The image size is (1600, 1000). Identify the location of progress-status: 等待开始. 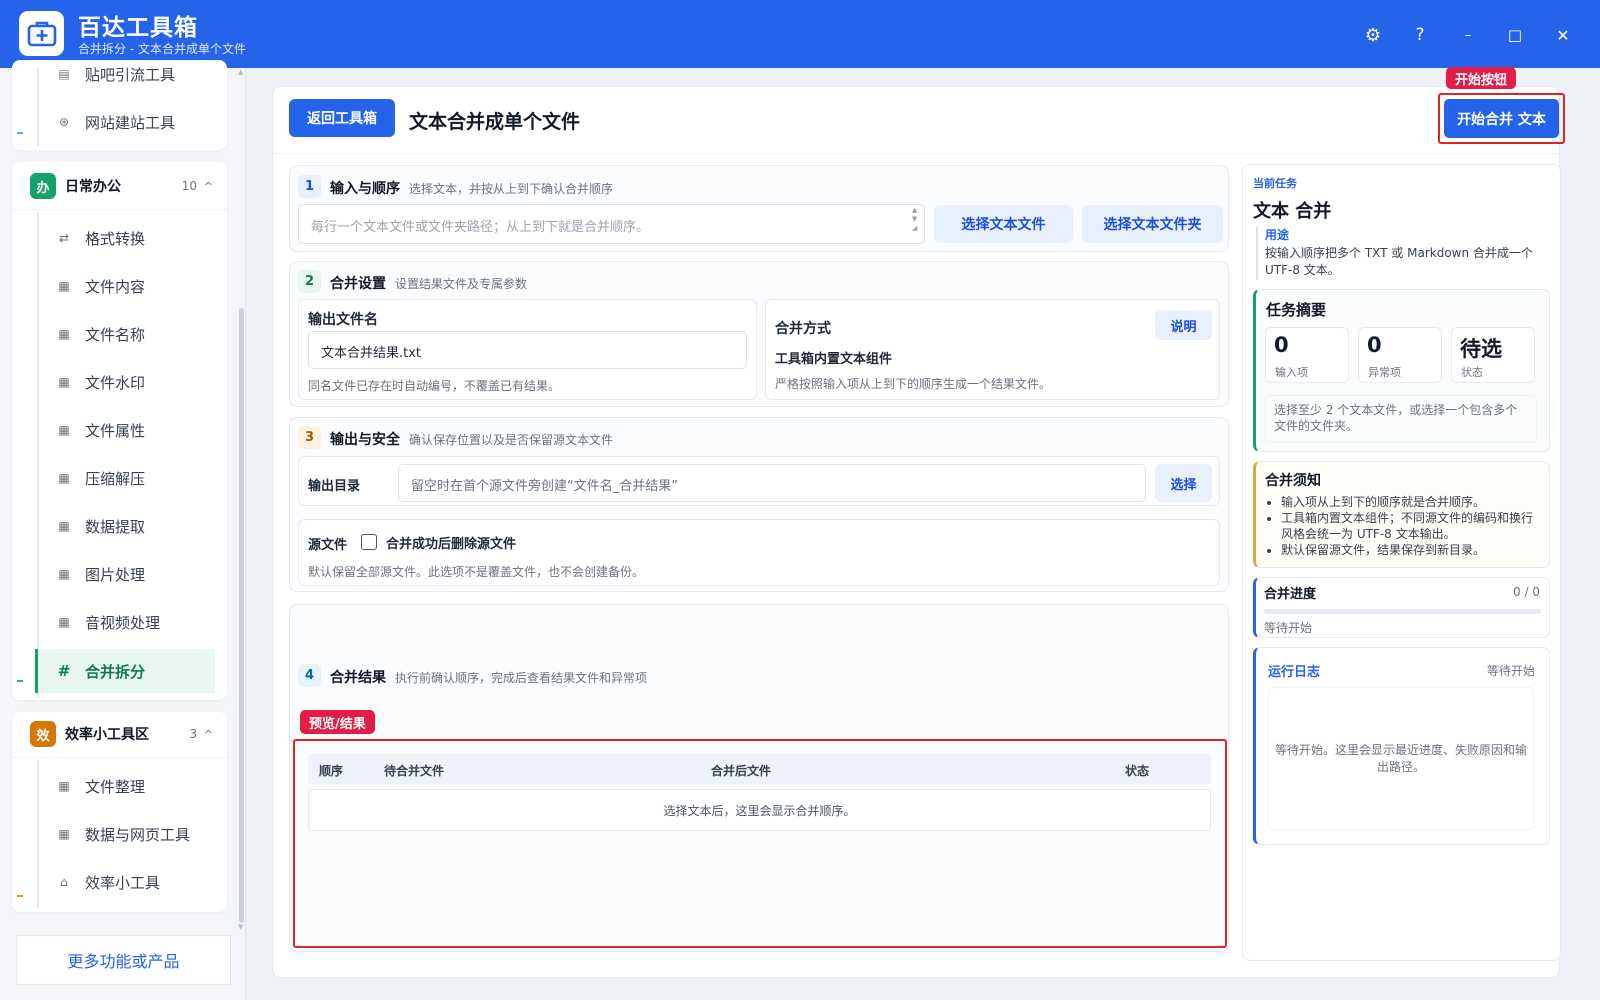
(1288, 628).